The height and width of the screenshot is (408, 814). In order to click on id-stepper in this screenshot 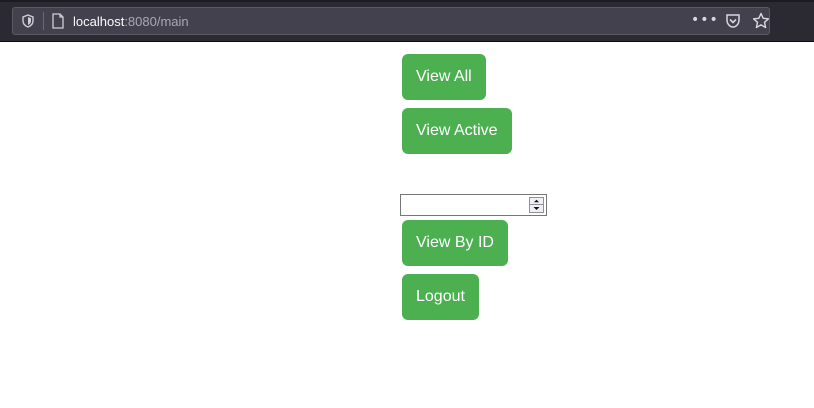, I will do `click(536, 205)`.